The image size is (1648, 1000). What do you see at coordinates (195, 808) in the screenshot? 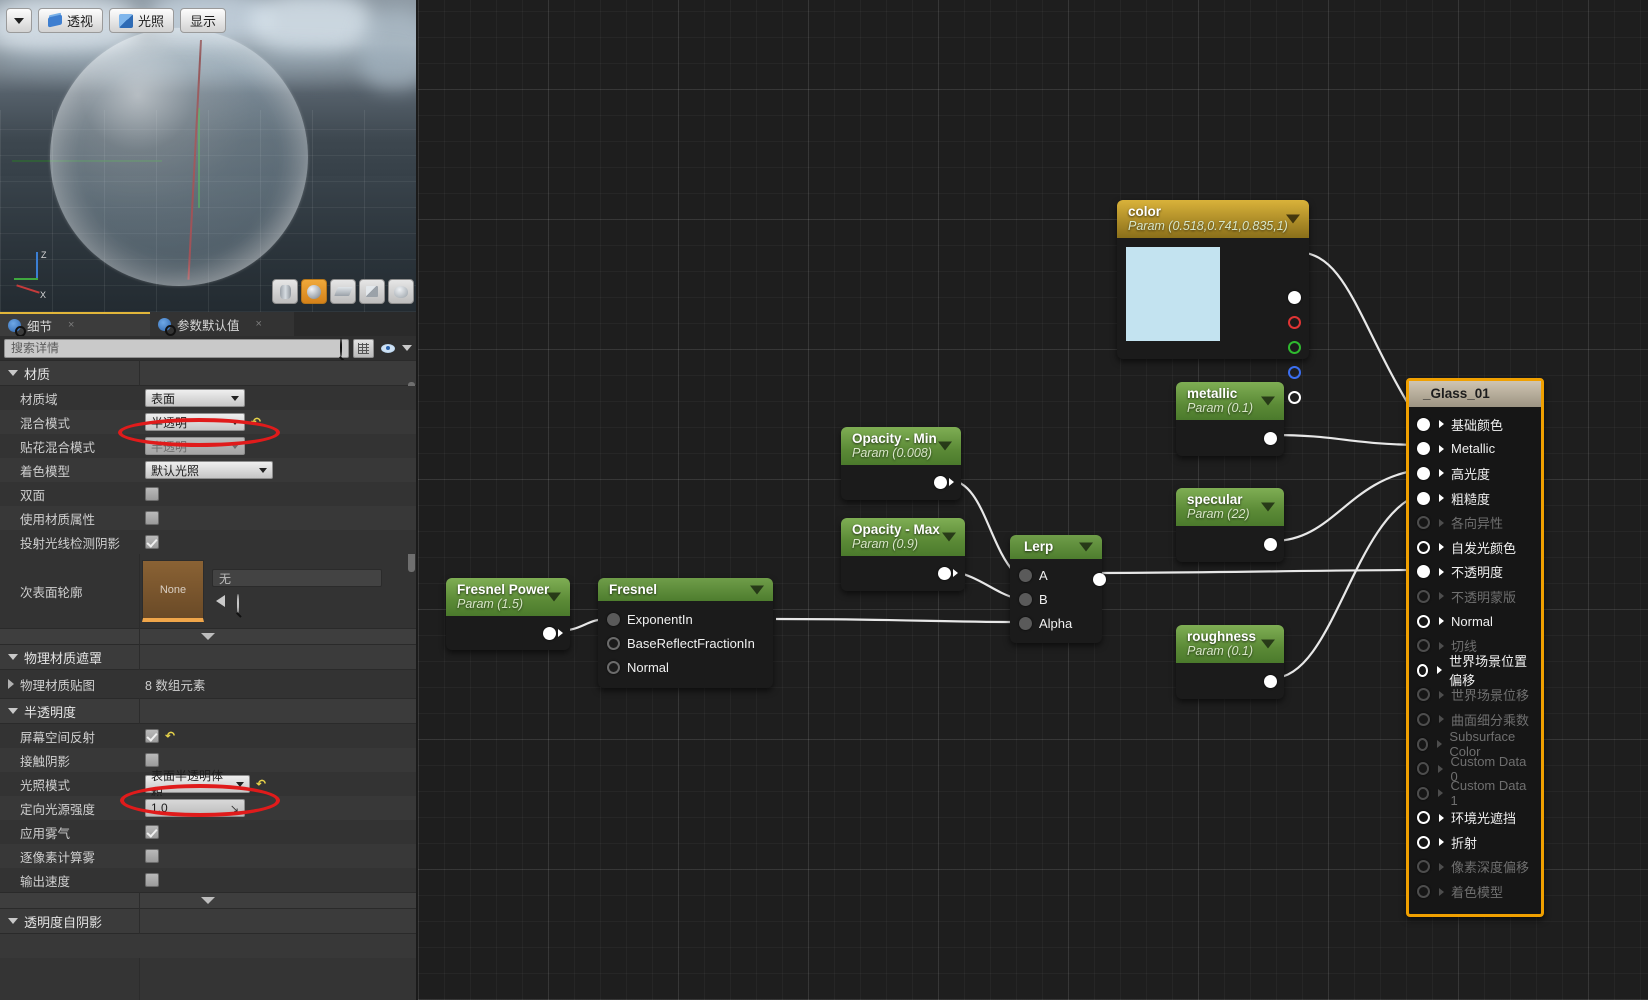
I see `directional-lighting-intensity-field: 1.0 ↘` at bounding box center [195, 808].